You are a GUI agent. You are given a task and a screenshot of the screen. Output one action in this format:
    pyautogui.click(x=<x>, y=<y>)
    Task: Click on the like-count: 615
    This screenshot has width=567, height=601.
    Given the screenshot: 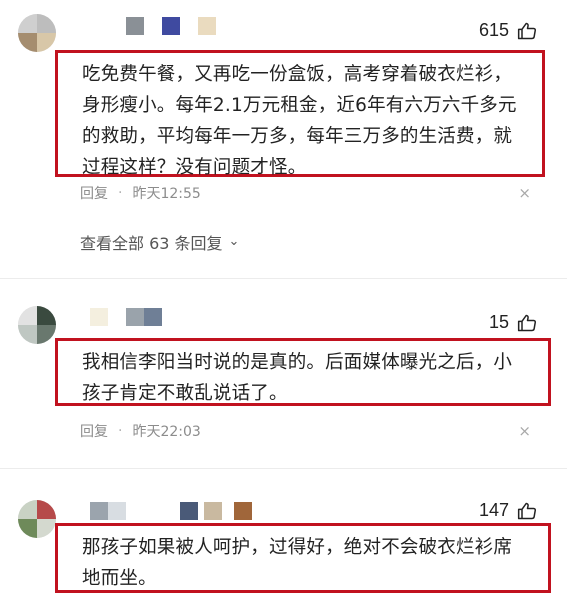 What is the action you would take?
    pyautogui.click(x=493, y=30)
    